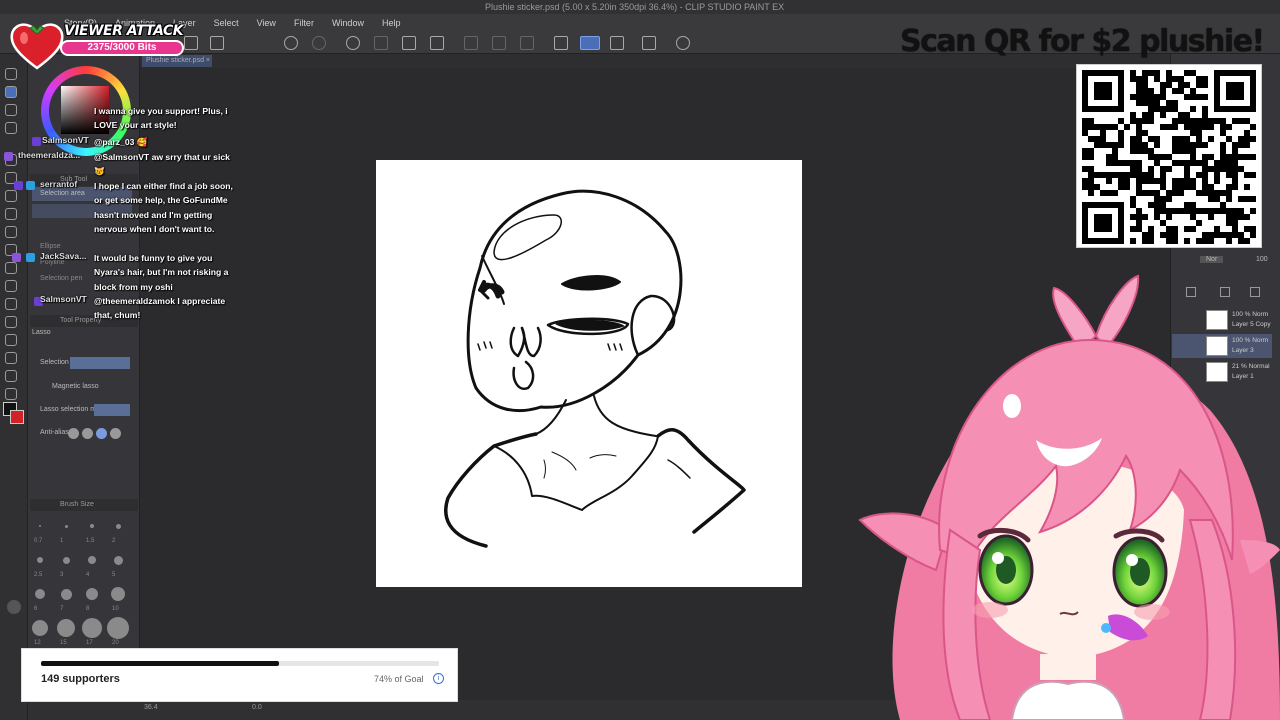  What do you see at coordinates (37, 643) in the screenshot?
I see `brush-size-label: 12` at bounding box center [37, 643].